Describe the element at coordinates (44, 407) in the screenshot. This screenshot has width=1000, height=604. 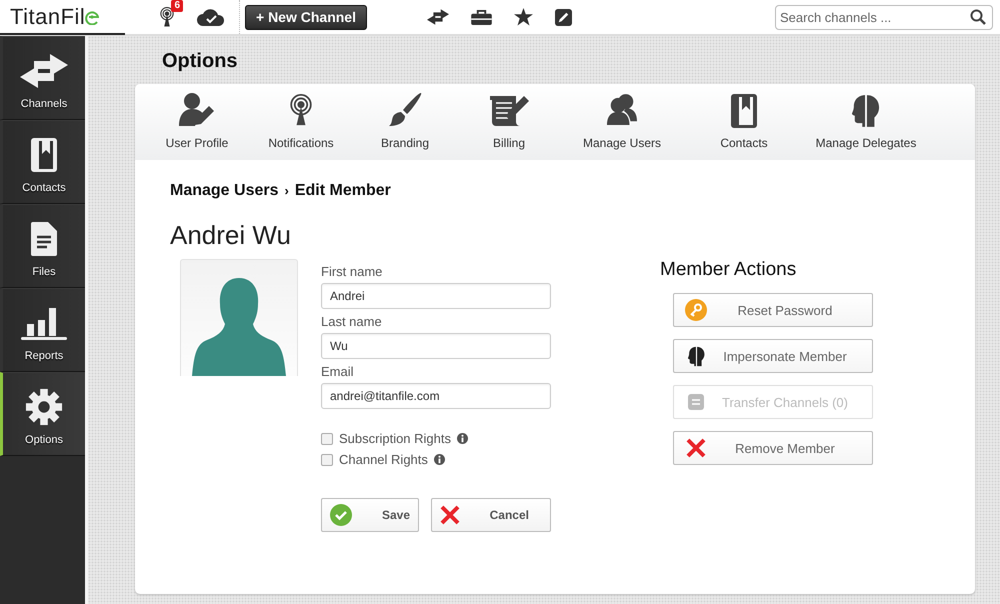
I see `gear-icon` at that location.